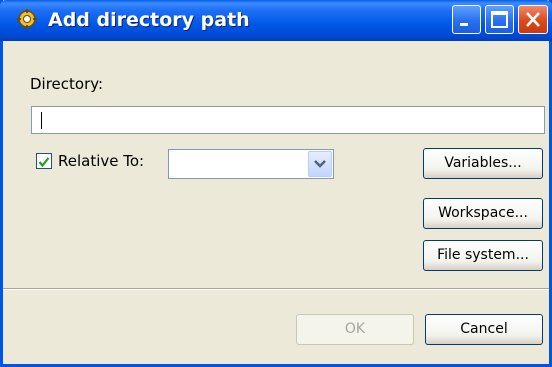 The width and height of the screenshot is (552, 367). I want to click on chevron-down-icon, so click(320, 164).